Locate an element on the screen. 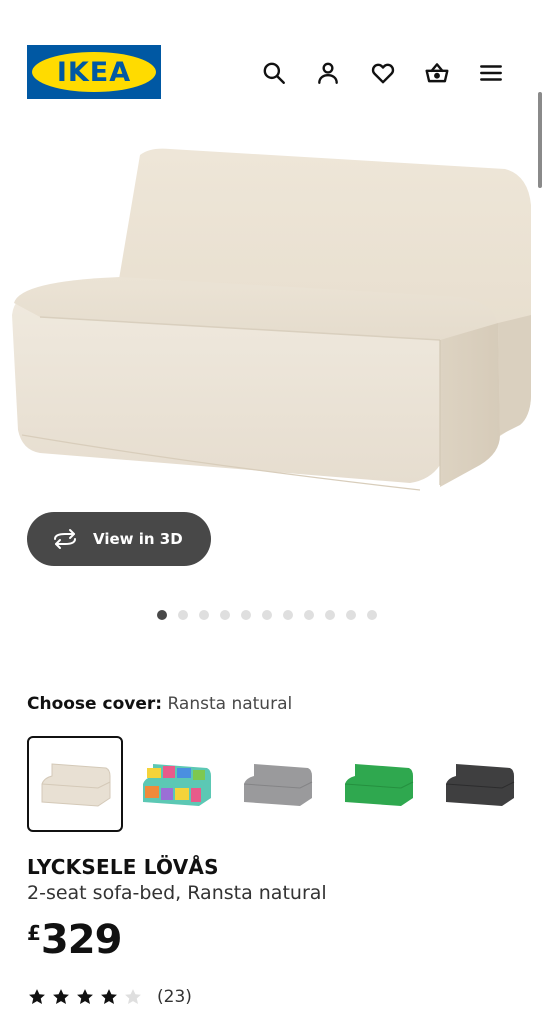  cover-option-multicolour is located at coordinates (176, 784).